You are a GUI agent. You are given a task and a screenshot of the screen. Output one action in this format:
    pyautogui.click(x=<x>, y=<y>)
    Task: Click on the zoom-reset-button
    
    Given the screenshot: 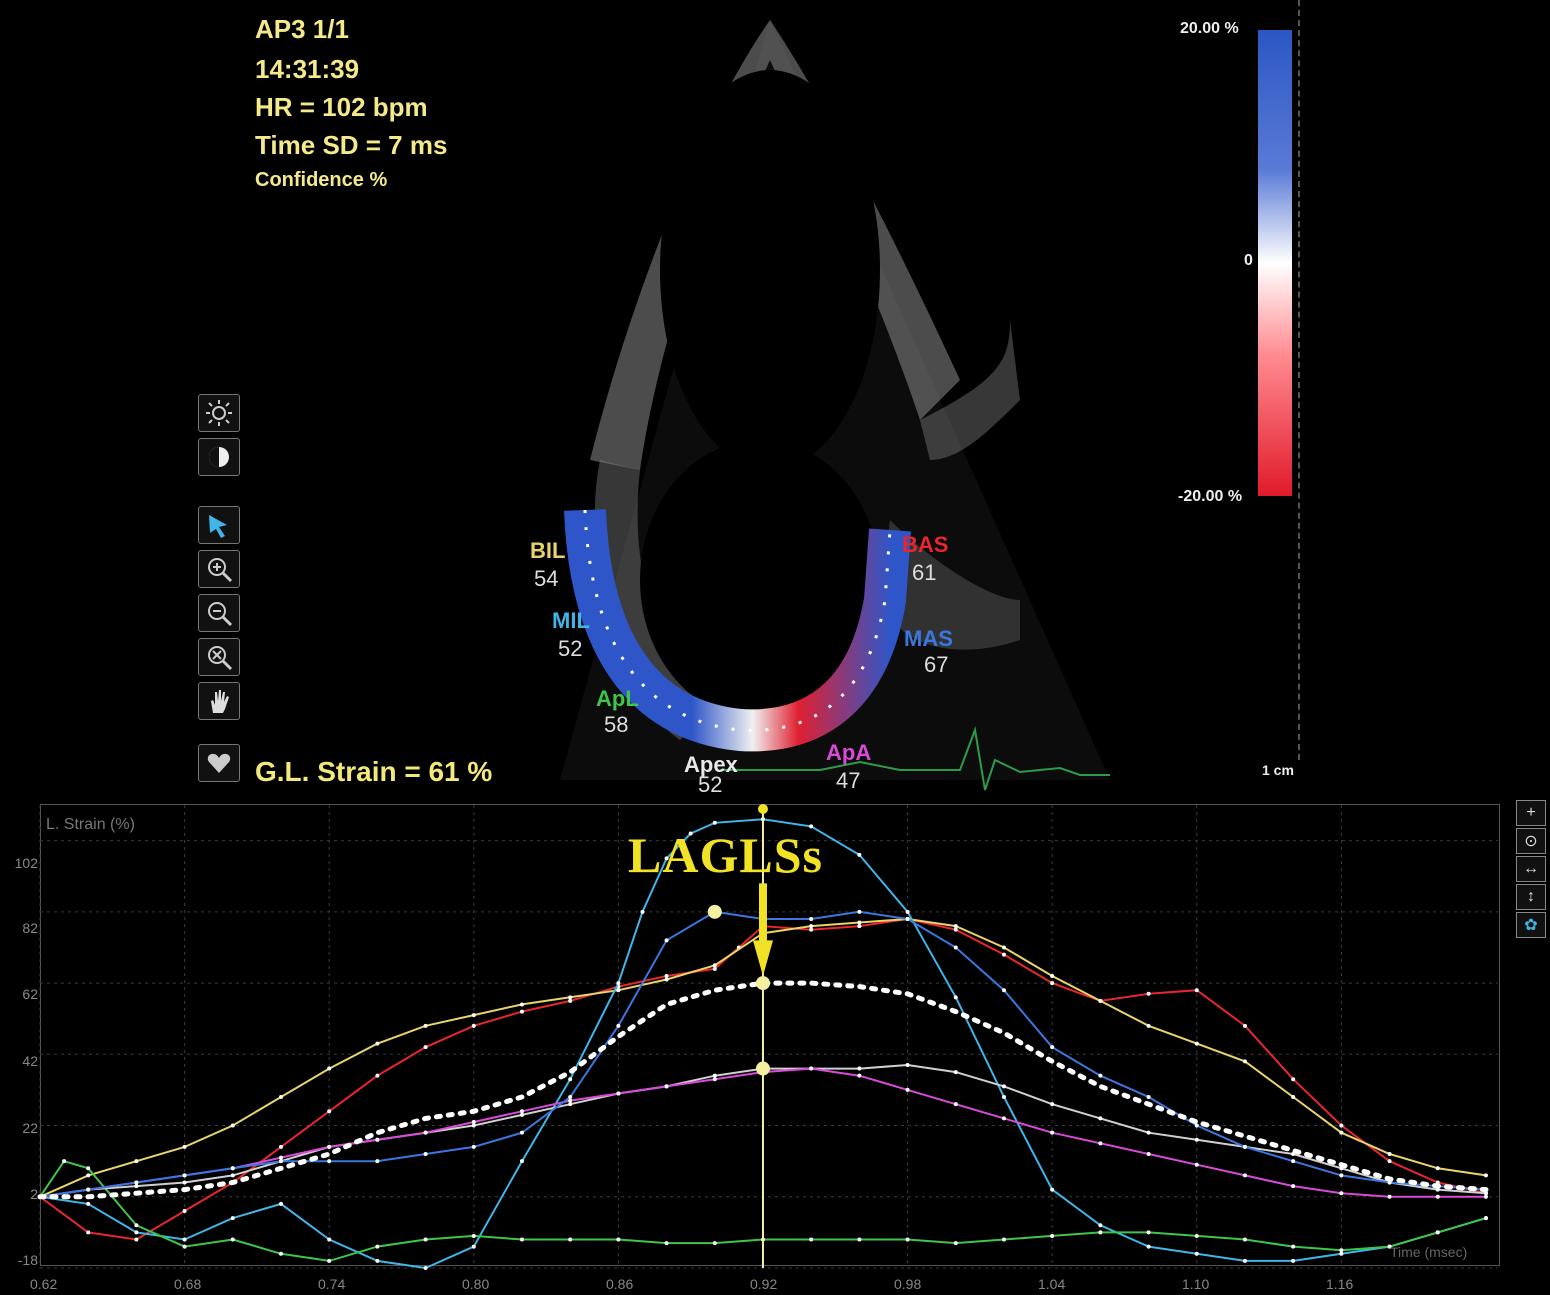 What is the action you would take?
    pyautogui.click(x=219, y=657)
    